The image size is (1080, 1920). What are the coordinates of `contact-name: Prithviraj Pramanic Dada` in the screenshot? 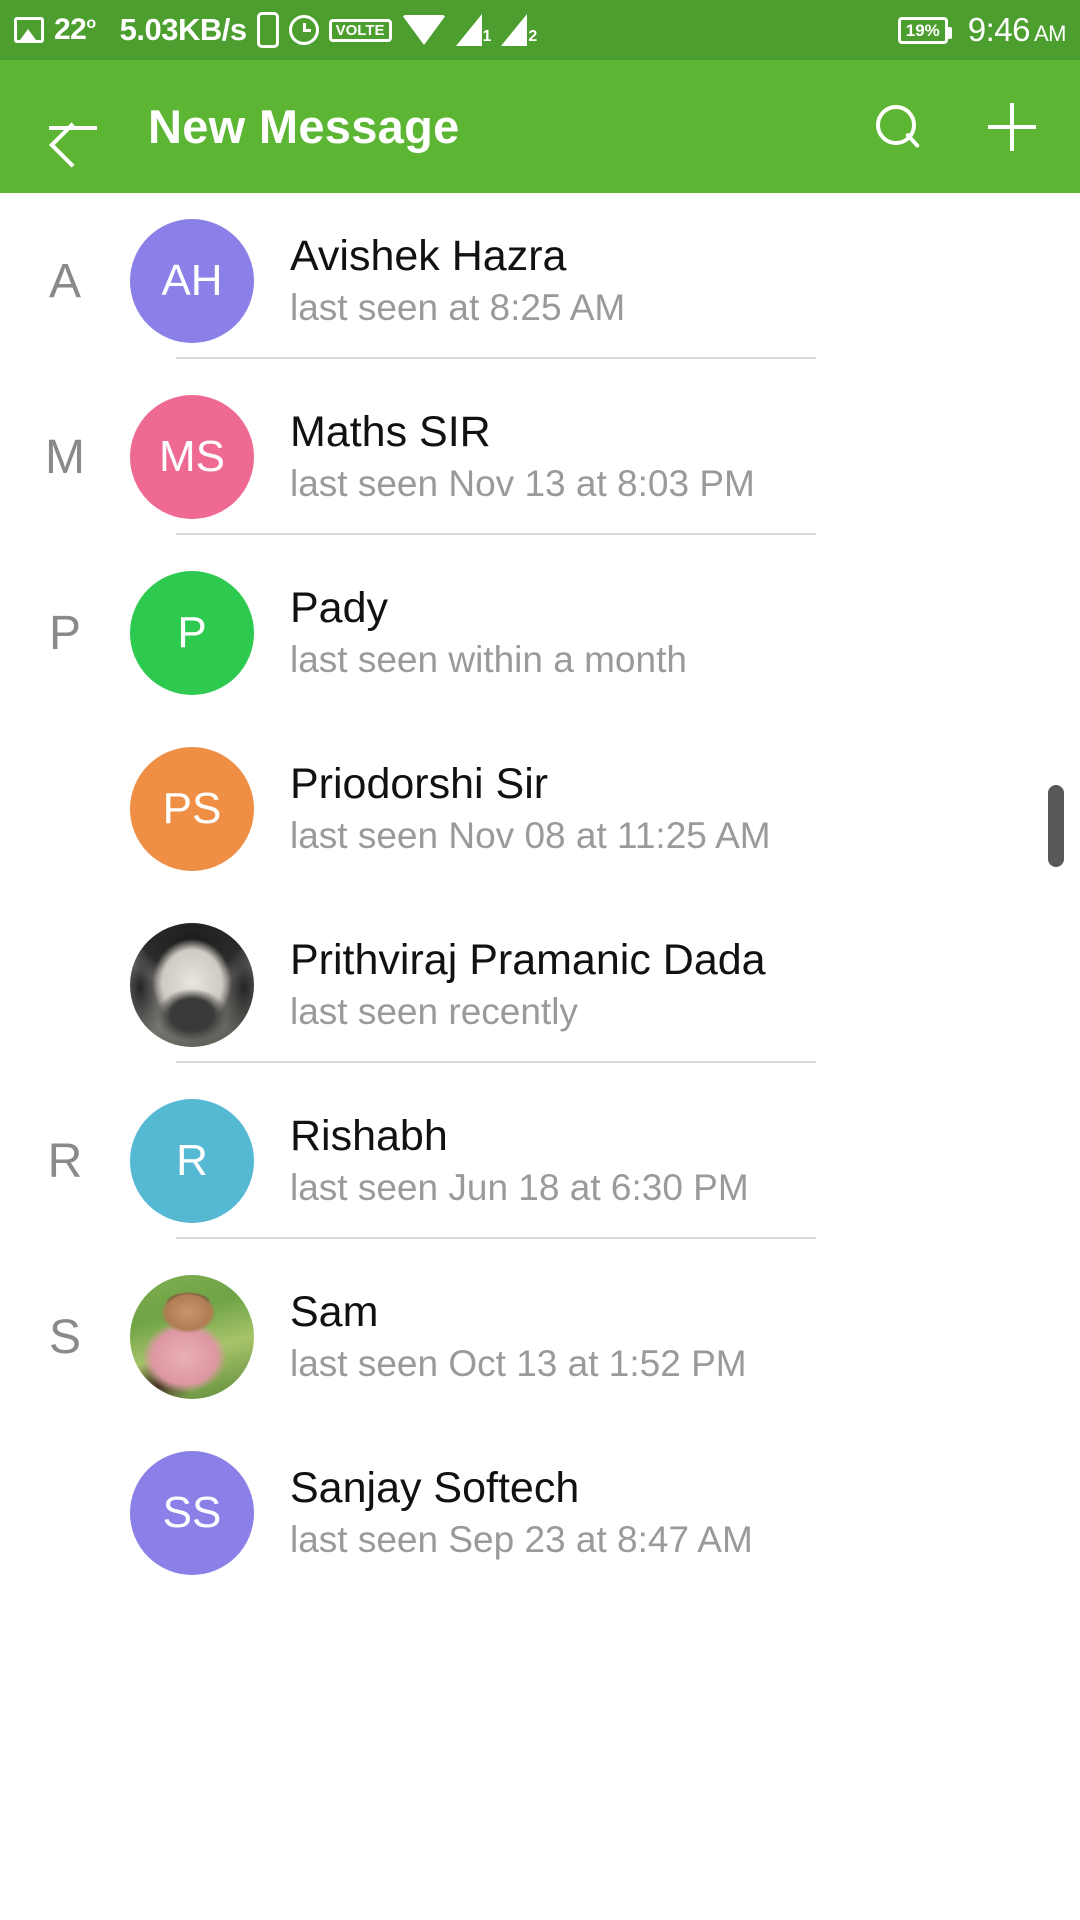 It's located at (528, 960).